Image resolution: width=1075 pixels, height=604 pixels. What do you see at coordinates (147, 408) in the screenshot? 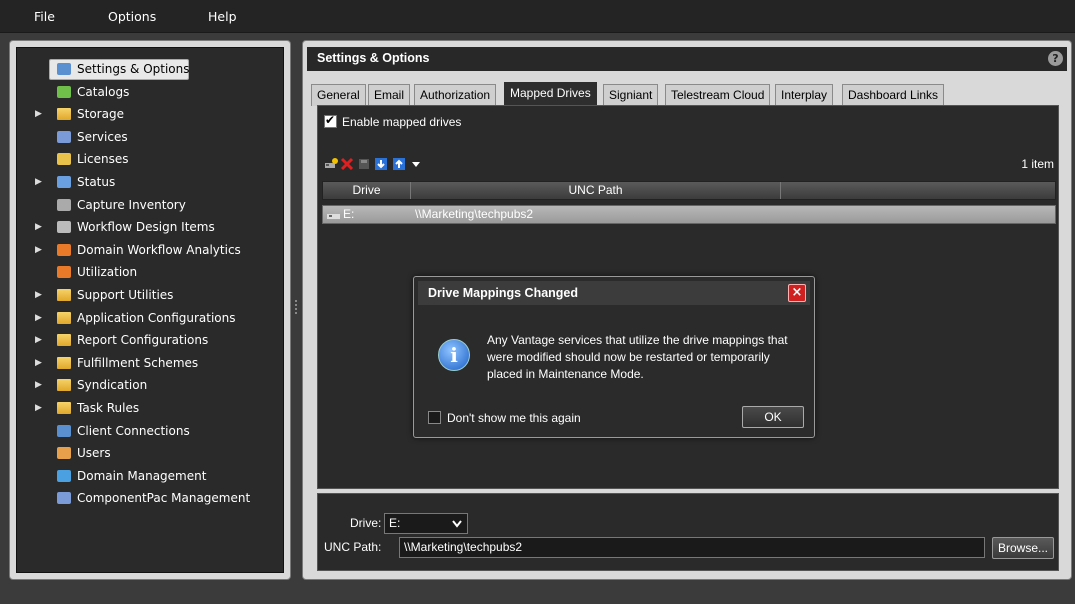
I see `sidebar-item-task-rules: ▶ Task Rules` at bounding box center [147, 408].